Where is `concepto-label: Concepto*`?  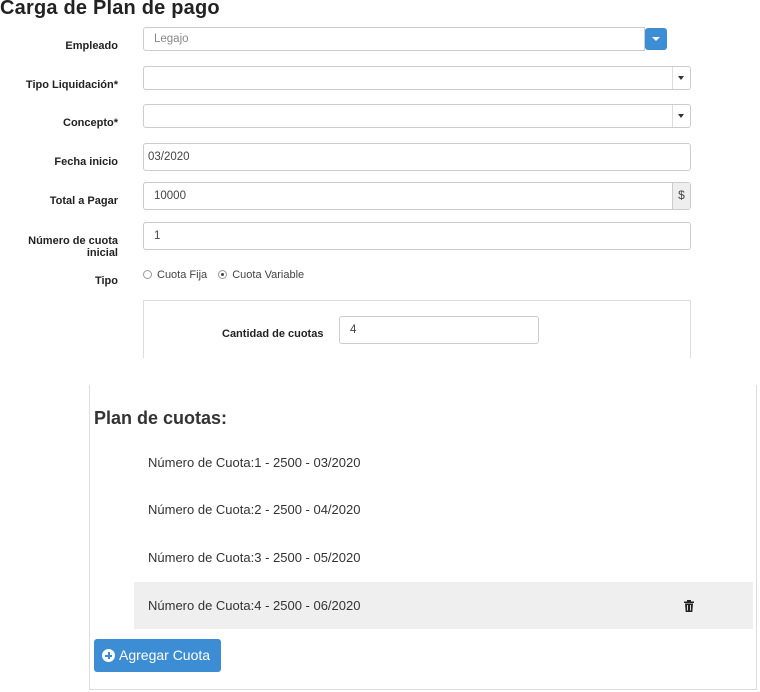 concepto-label: Concepto* is located at coordinates (90, 123).